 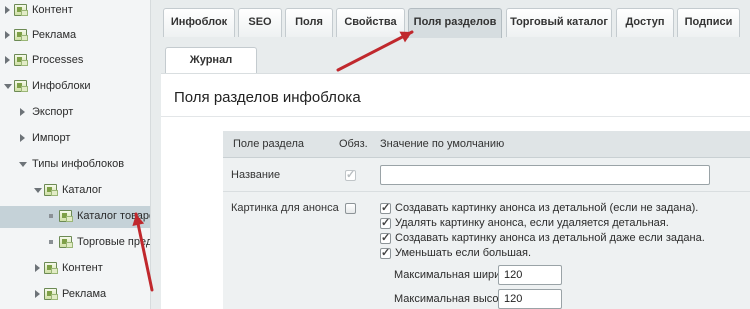 What do you see at coordinates (559, 22) in the screenshot?
I see `tab-trade-catalog: Торговый каталог` at bounding box center [559, 22].